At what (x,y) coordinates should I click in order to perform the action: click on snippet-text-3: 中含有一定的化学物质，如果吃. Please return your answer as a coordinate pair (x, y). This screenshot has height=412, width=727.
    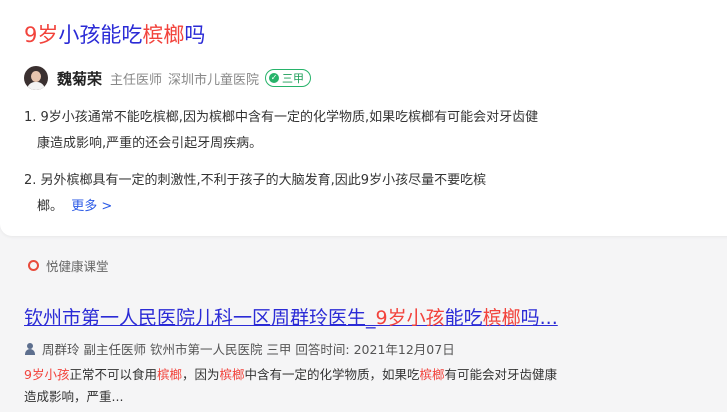
    Looking at the image, I should click on (332, 374).